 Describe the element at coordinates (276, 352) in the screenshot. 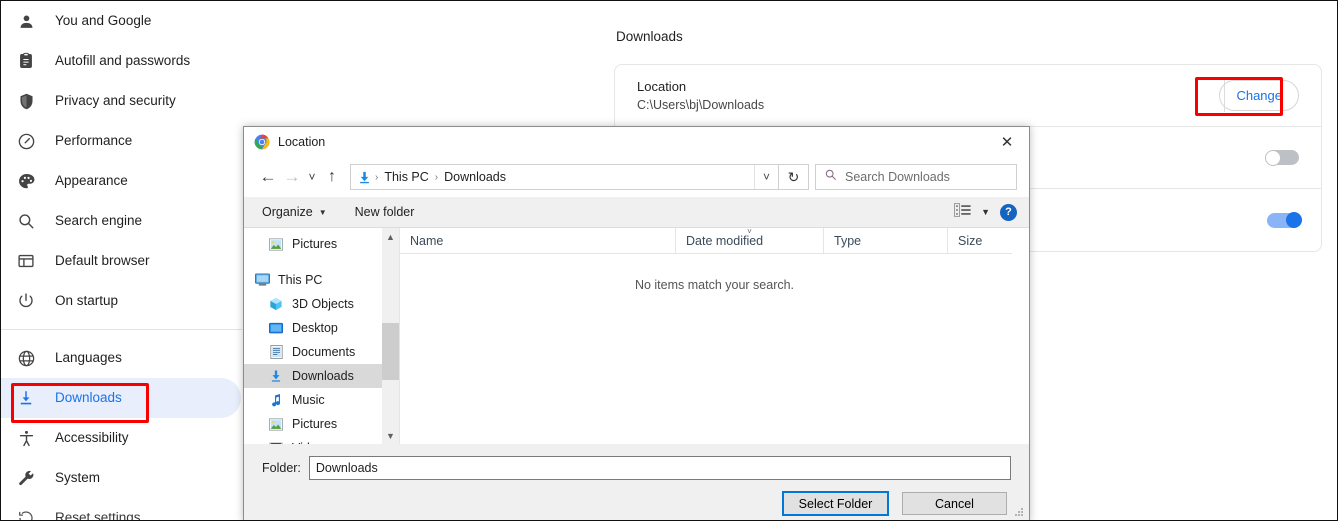

I see `documents-icon` at that location.